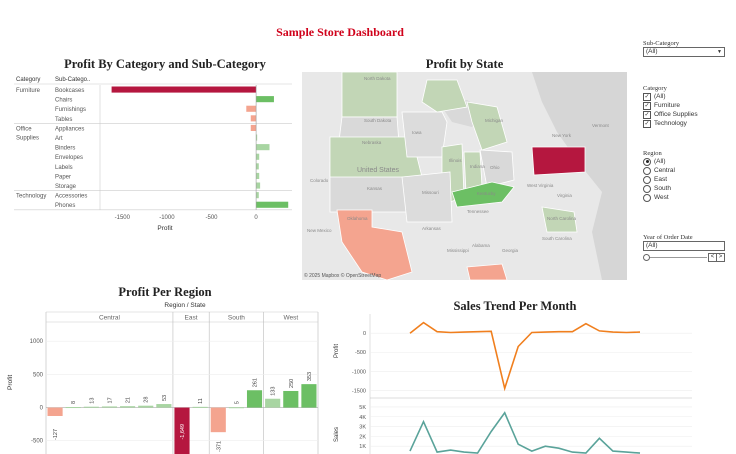 The height and width of the screenshot is (454, 736). Describe the element at coordinates (64, 168) in the screenshot. I see `subcategory-label: Labels` at that location.